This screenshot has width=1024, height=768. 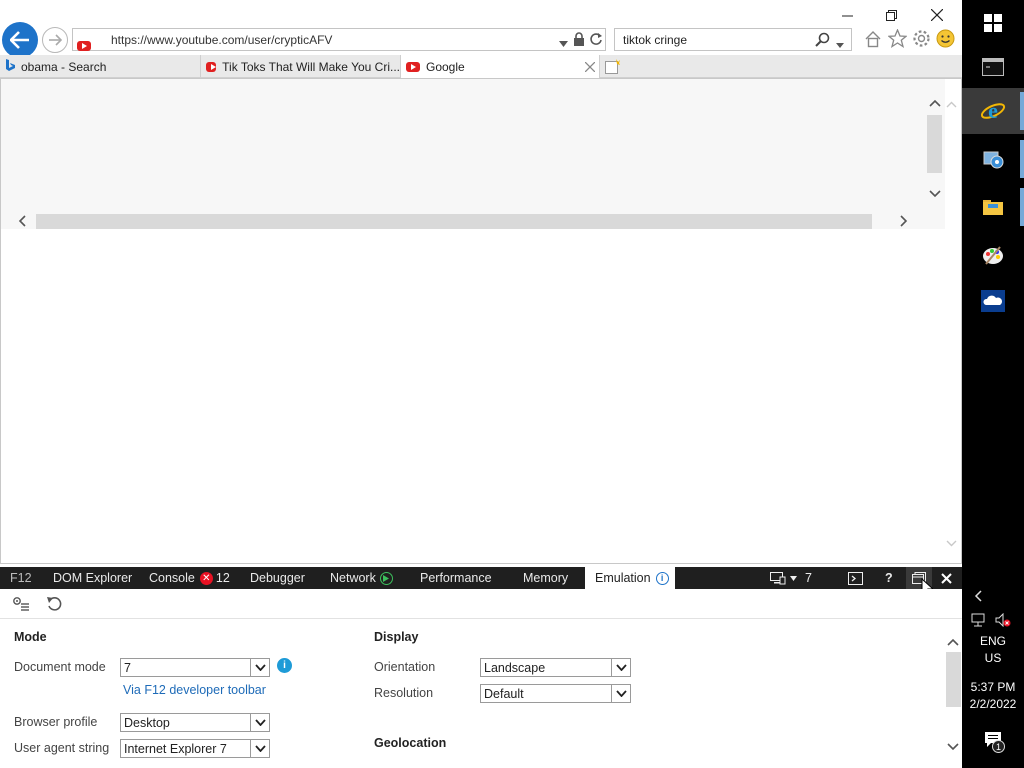 What do you see at coordinates (953, 679) in the screenshot?
I see `panel-scrollbar-thumb` at bounding box center [953, 679].